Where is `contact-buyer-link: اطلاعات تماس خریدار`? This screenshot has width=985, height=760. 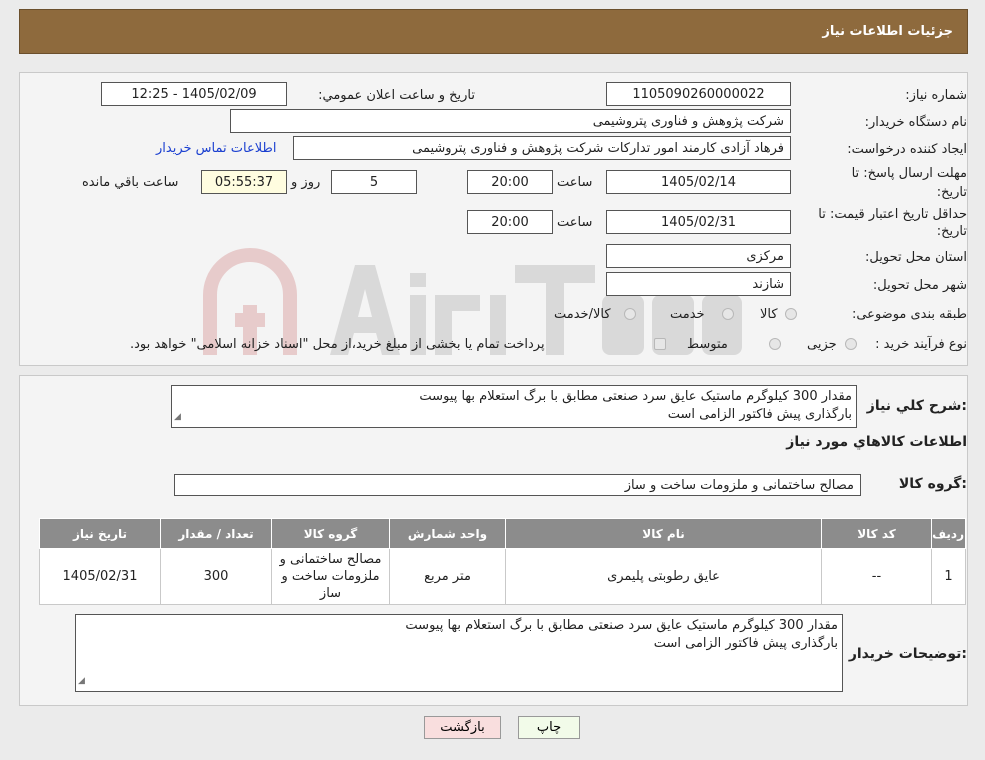 contact-buyer-link: اطلاعات تماس خریدار is located at coordinates (216, 148).